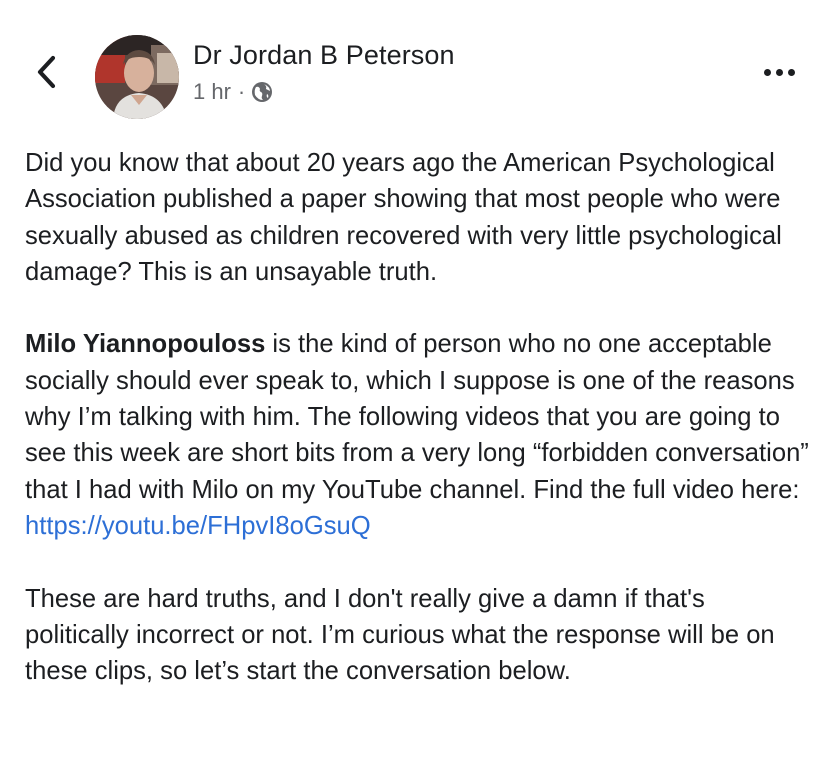 This screenshot has width=828, height=774. I want to click on video-link: https://youtu.be/FHpvI8oGsuQ, so click(198, 526).